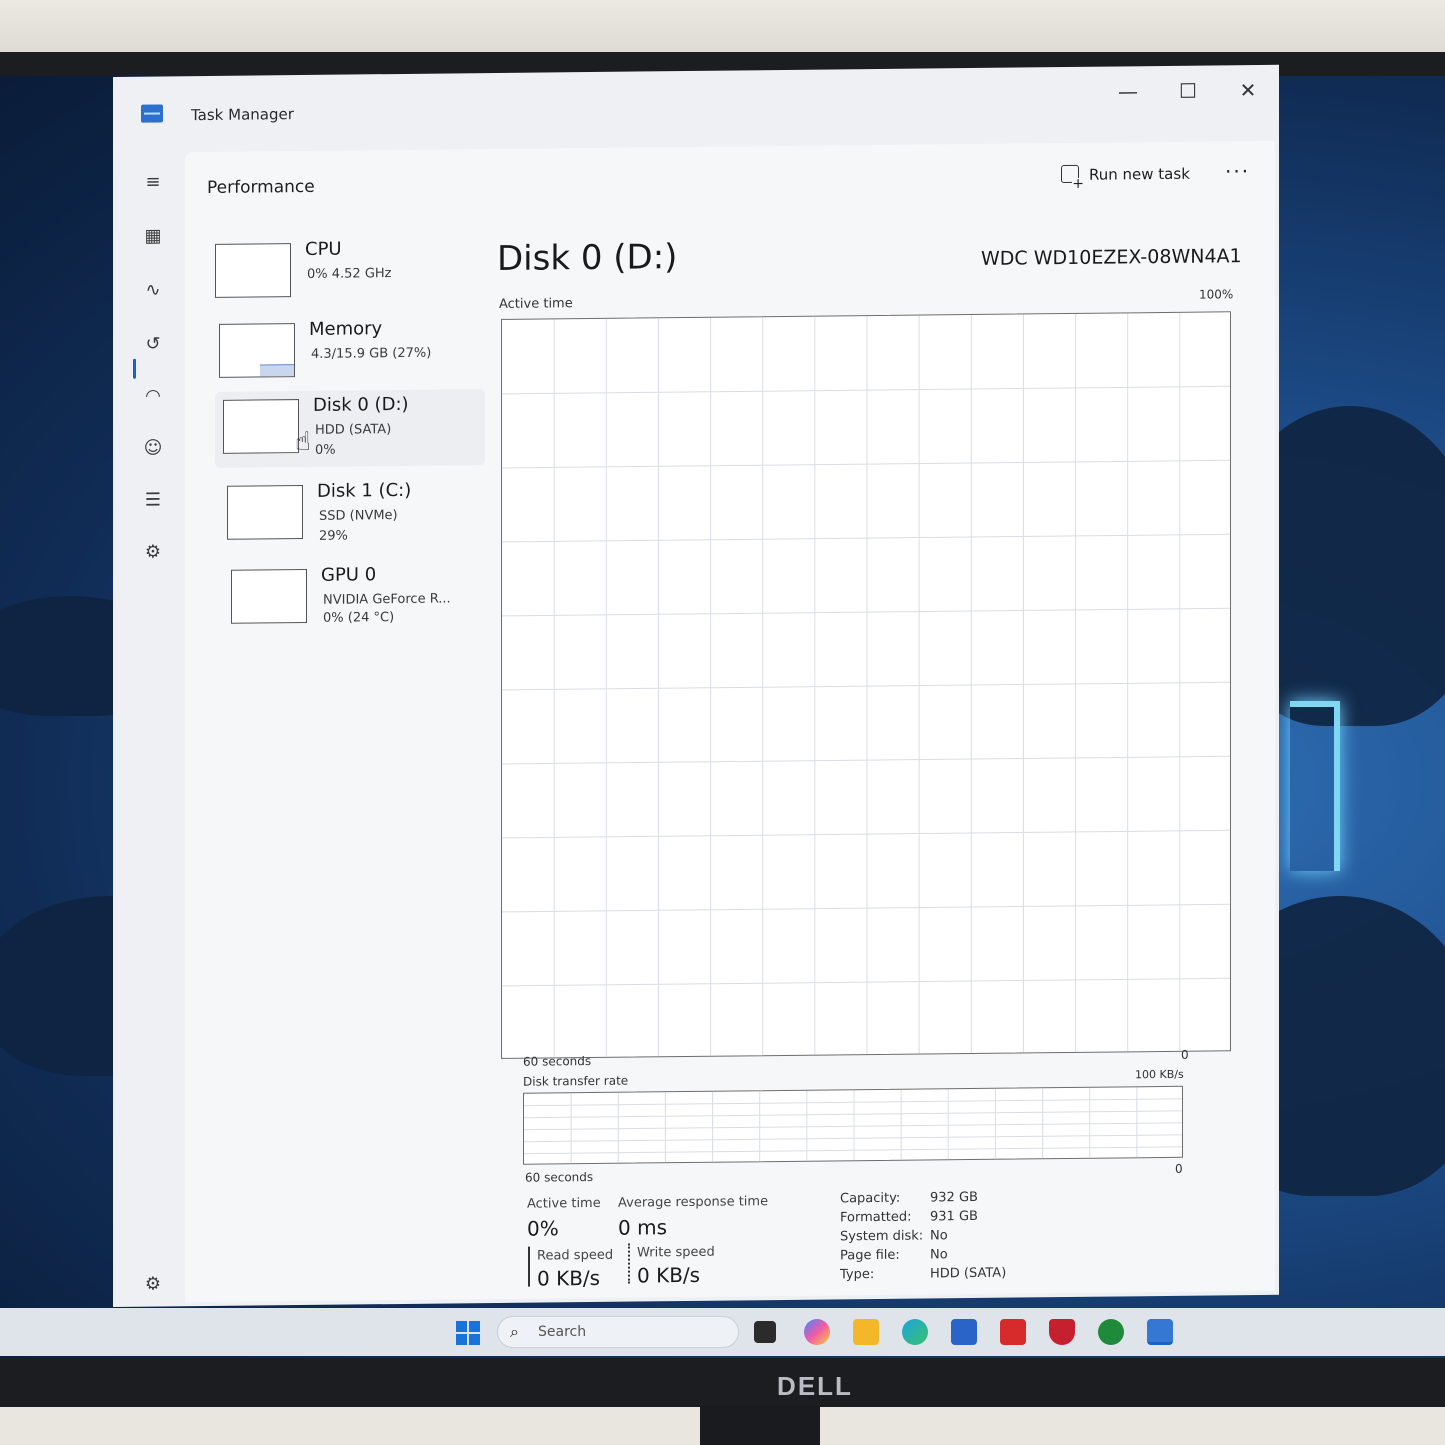  What do you see at coordinates (153, 182) in the screenshot?
I see `menu-icon: ≡` at bounding box center [153, 182].